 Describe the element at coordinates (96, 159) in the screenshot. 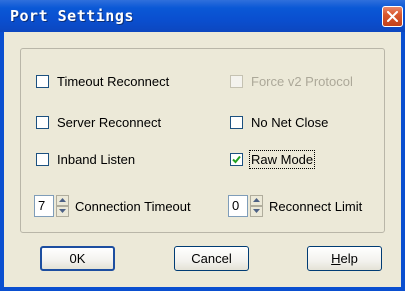

I see `inband-listen-label: Inband Listen` at that location.